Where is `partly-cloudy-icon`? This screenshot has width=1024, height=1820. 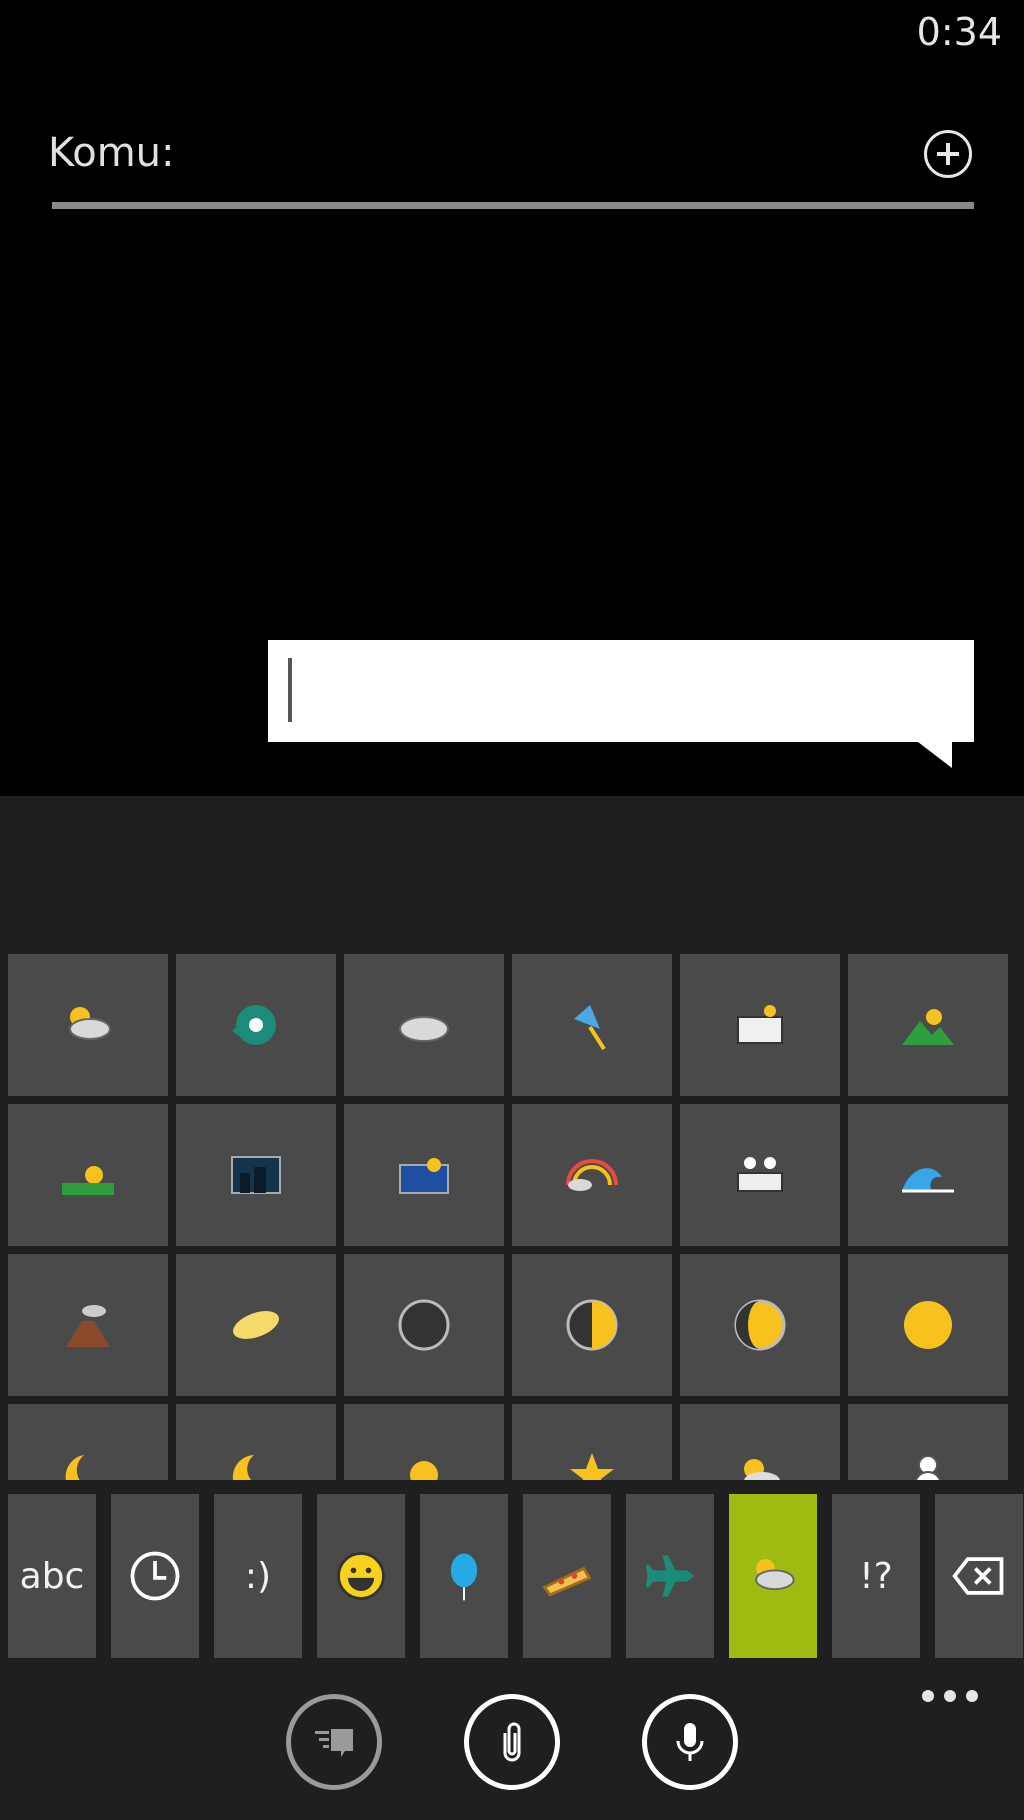
partly-cloudy-icon is located at coordinates (762, 1469).